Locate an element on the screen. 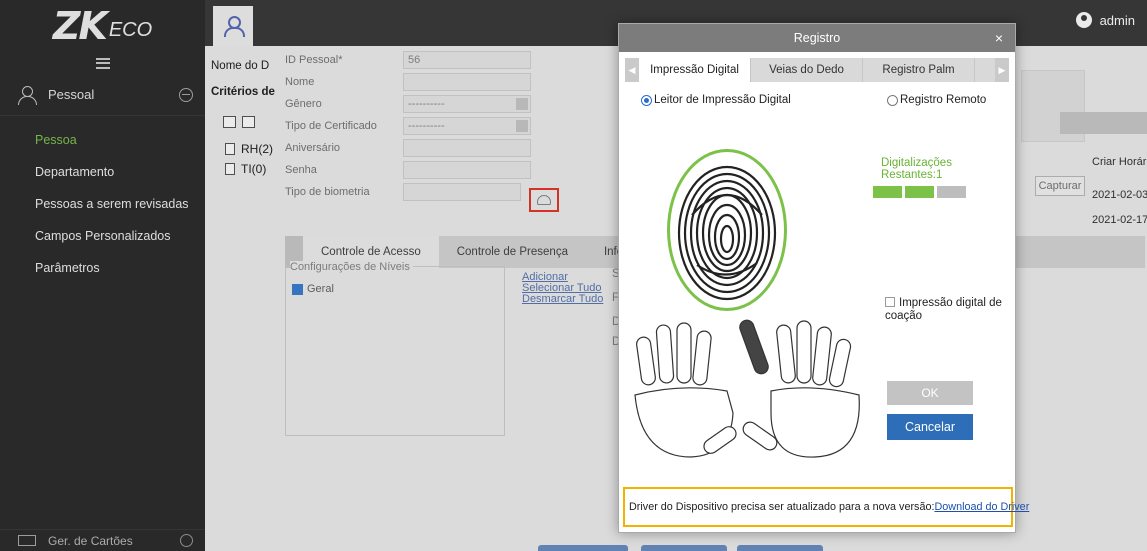 The width and height of the screenshot is (1147, 551). radio-selected-icon is located at coordinates (646, 100).